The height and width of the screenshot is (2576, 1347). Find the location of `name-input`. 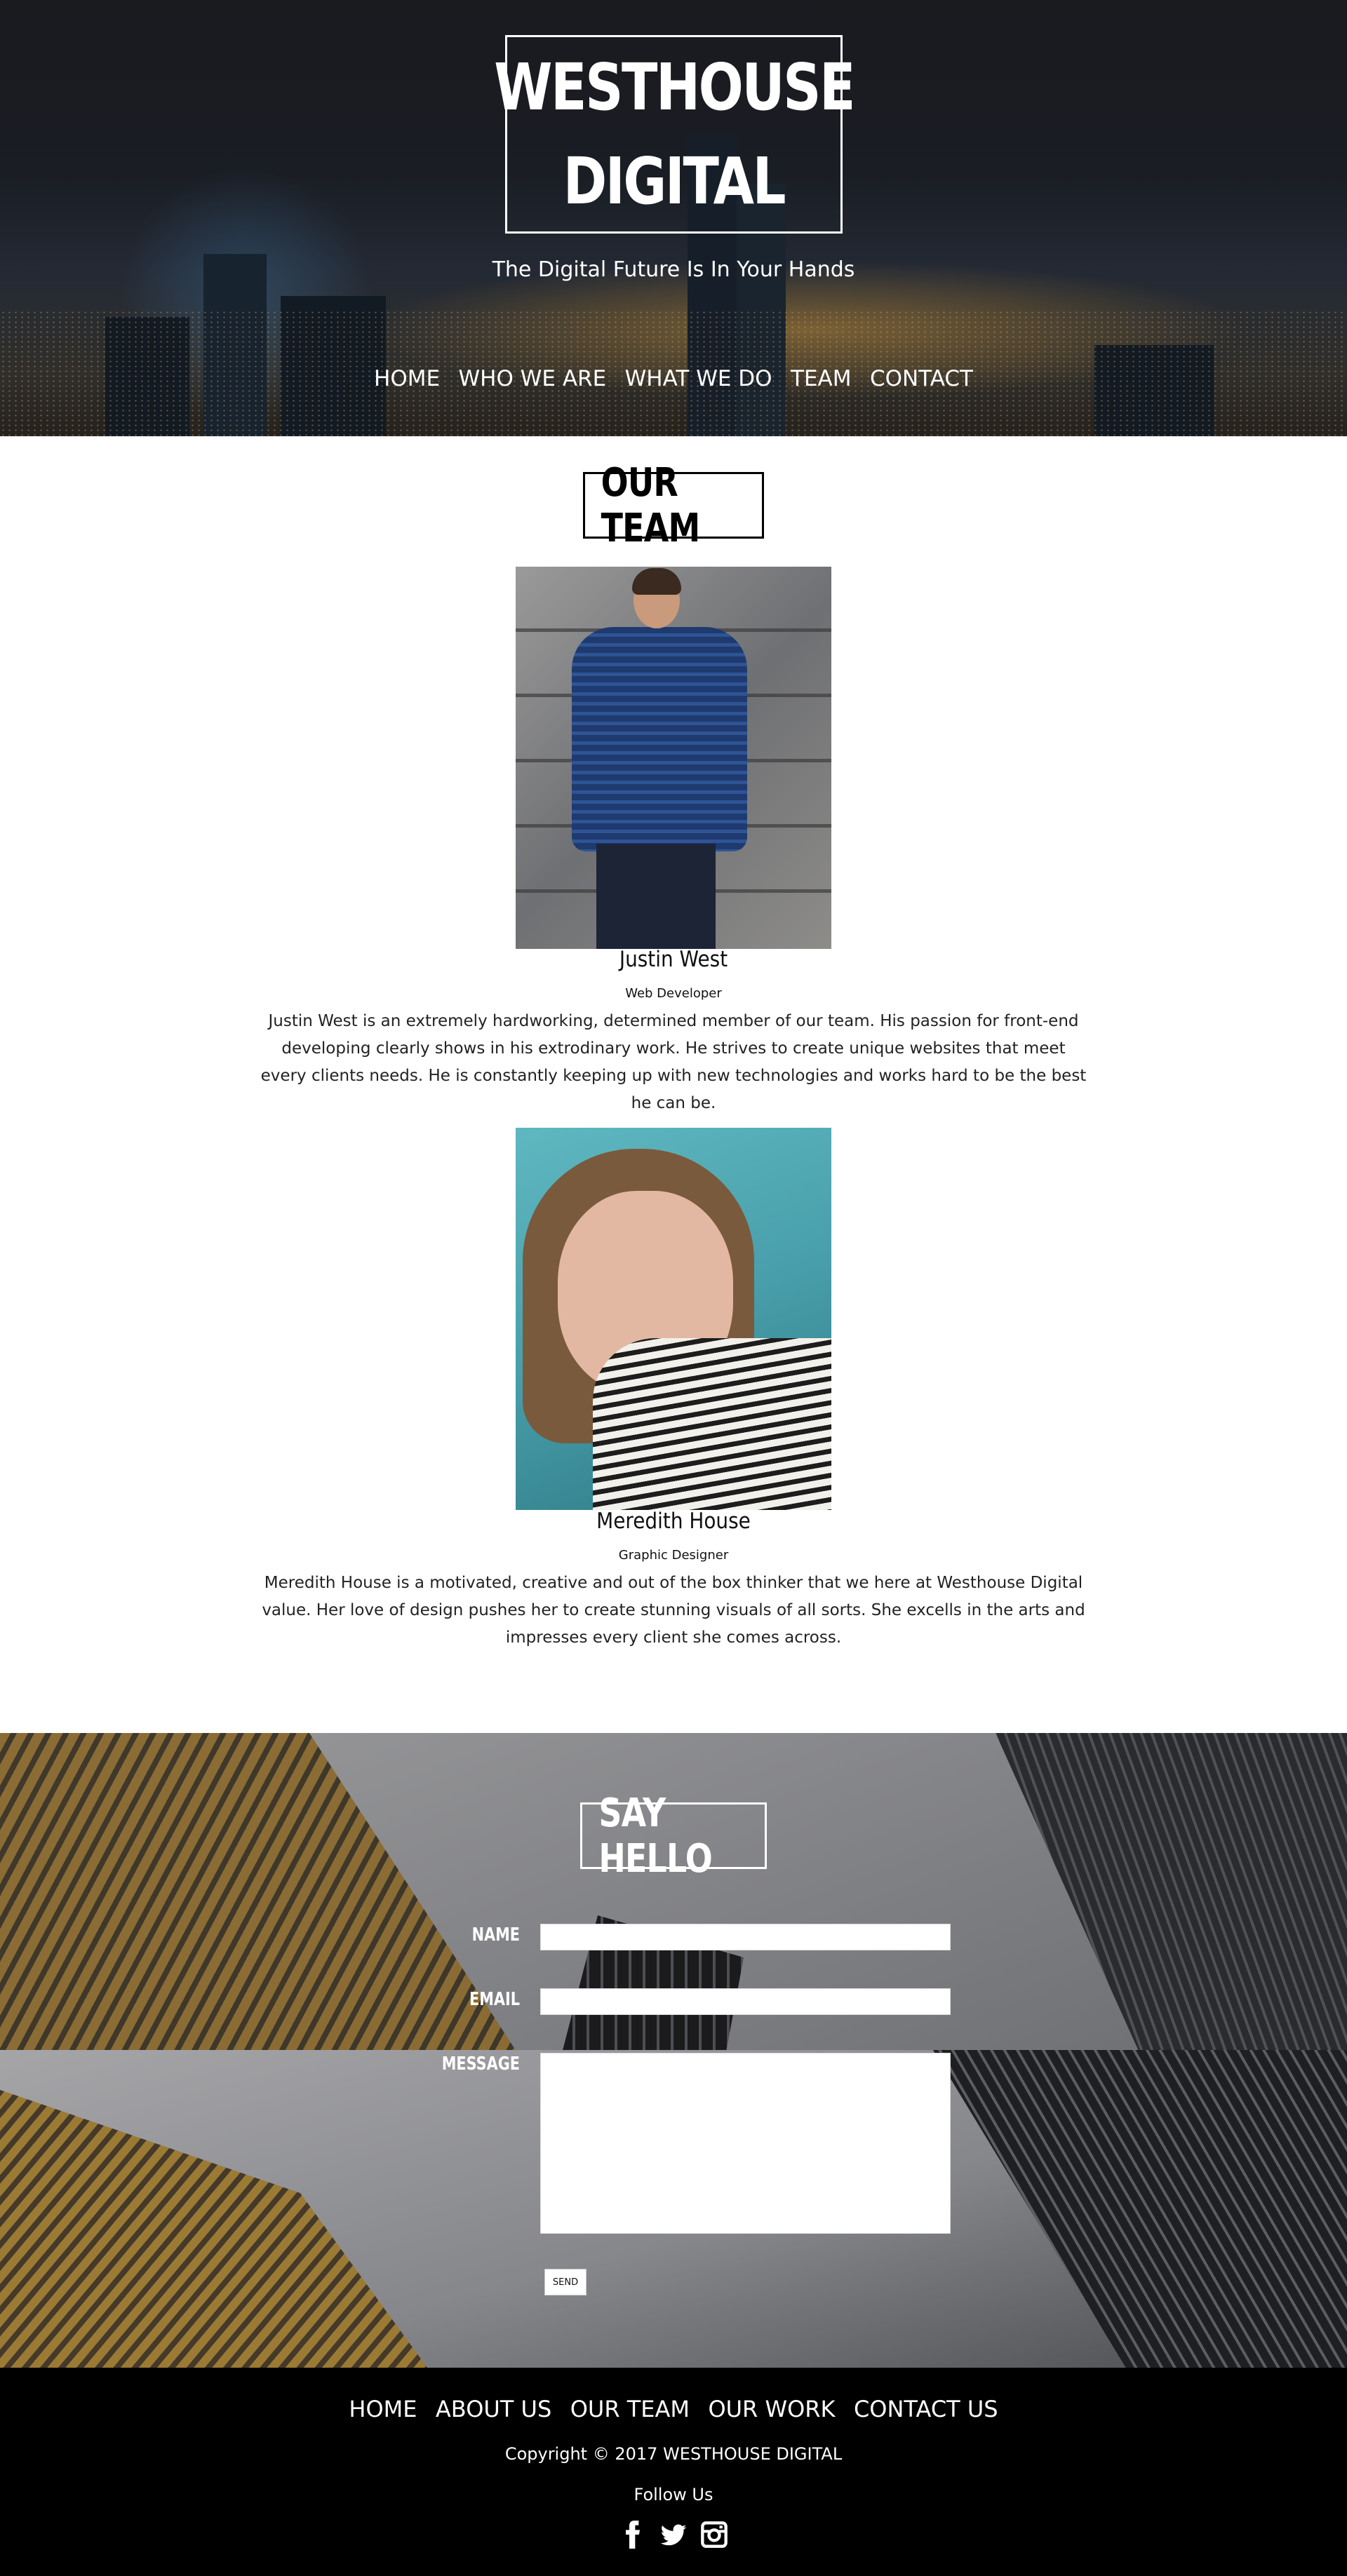

name-input is located at coordinates (745, 1937).